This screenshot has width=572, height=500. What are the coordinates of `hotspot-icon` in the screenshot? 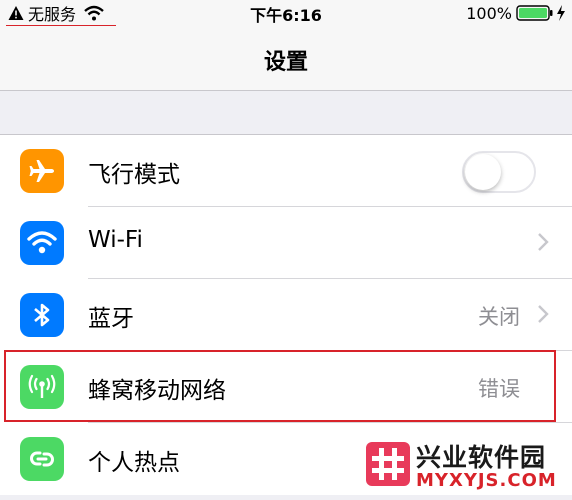 It's located at (42, 459).